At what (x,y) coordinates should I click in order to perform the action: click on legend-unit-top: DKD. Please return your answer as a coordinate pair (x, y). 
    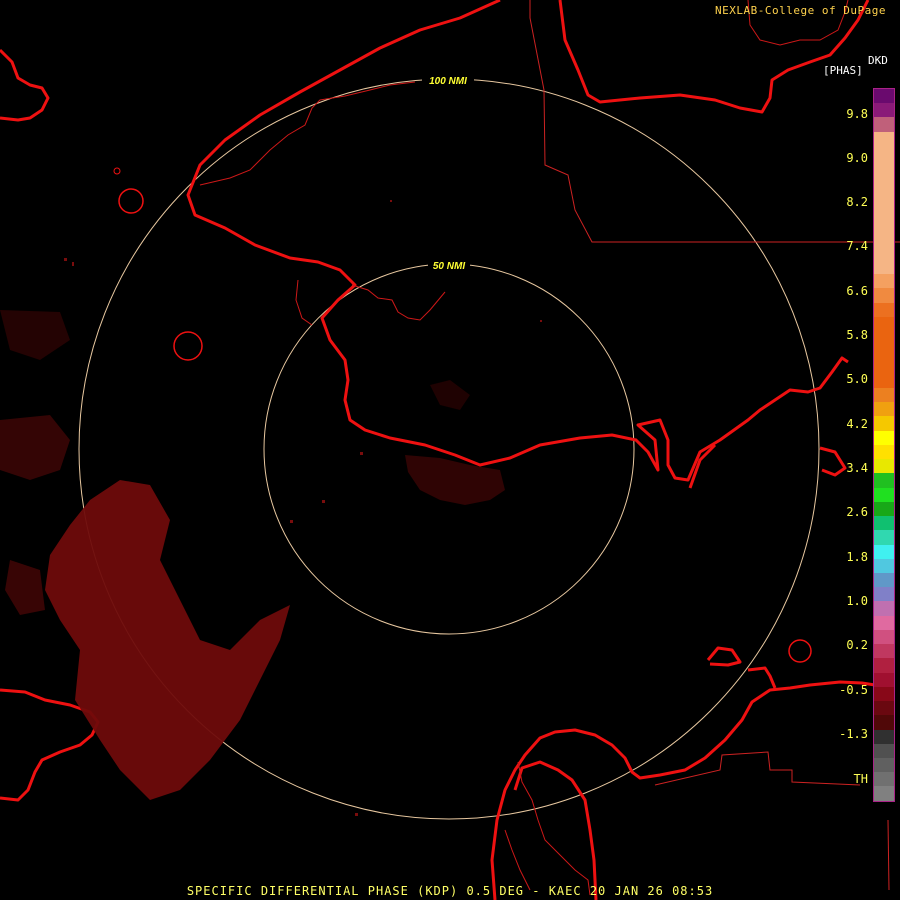
    Looking at the image, I should click on (878, 60).